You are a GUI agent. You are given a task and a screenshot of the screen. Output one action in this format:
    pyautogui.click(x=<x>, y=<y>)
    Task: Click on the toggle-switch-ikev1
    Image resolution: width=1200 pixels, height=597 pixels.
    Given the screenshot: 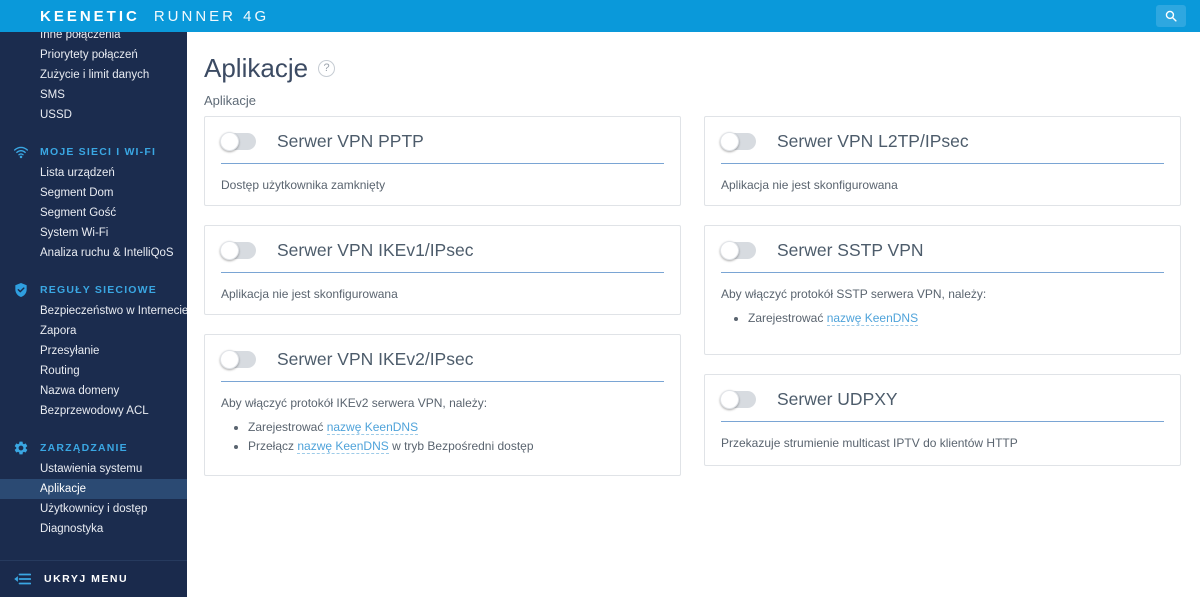 What is the action you would take?
    pyautogui.click(x=238, y=250)
    